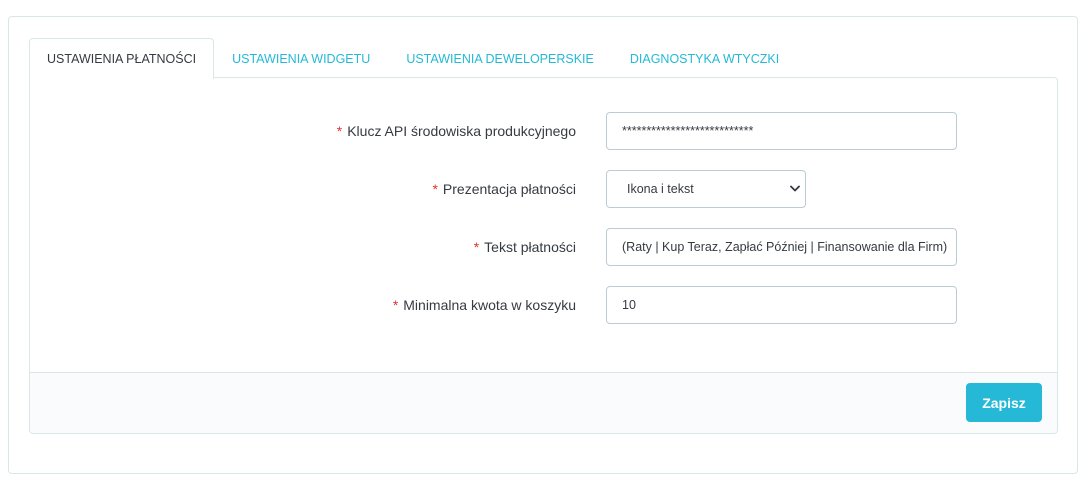  Describe the element at coordinates (500, 58) in the screenshot. I see `tab-developer-settings: USTAWIENIA DEWELOPERSKIE` at that location.